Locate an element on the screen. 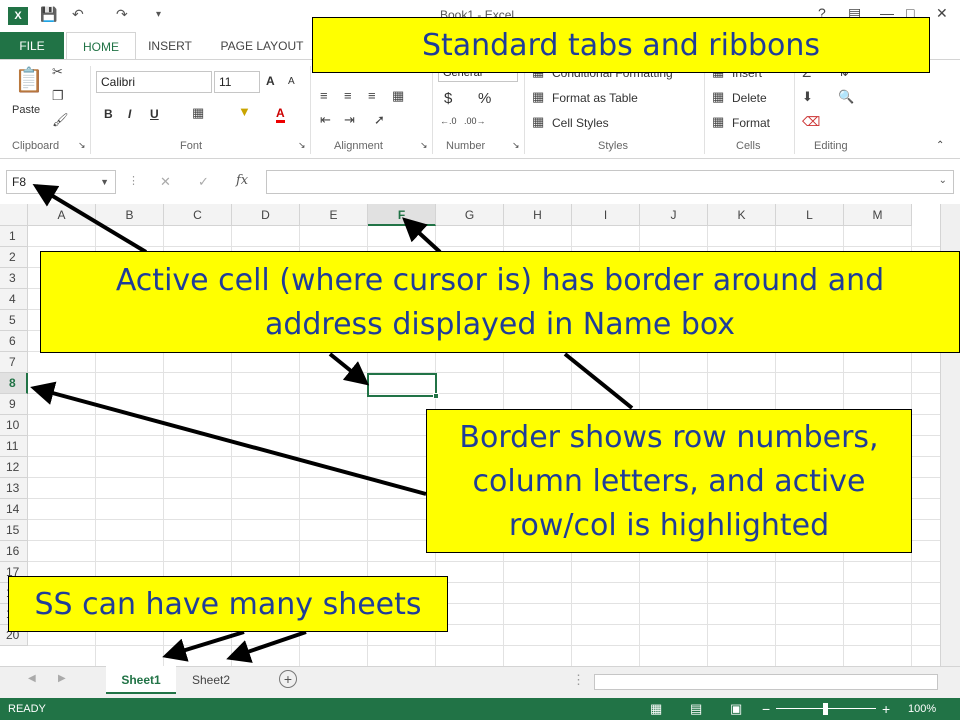 The height and width of the screenshot is (720, 960). normal-view-icon: ▦ is located at coordinates (656, 709).